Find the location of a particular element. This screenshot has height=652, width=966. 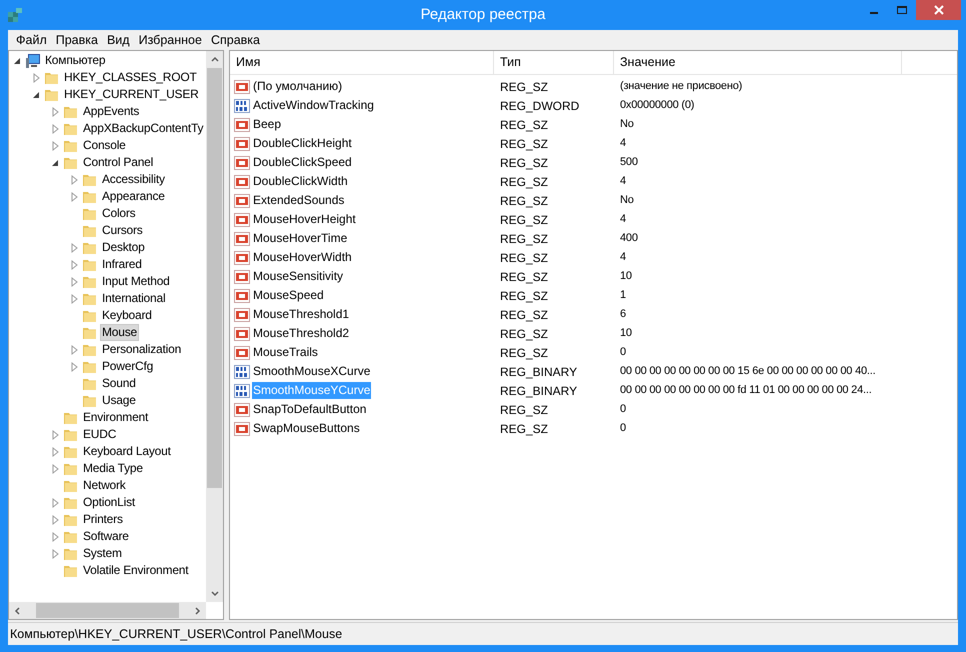

tree-item: Appearance is located at coordinates (133, 196).